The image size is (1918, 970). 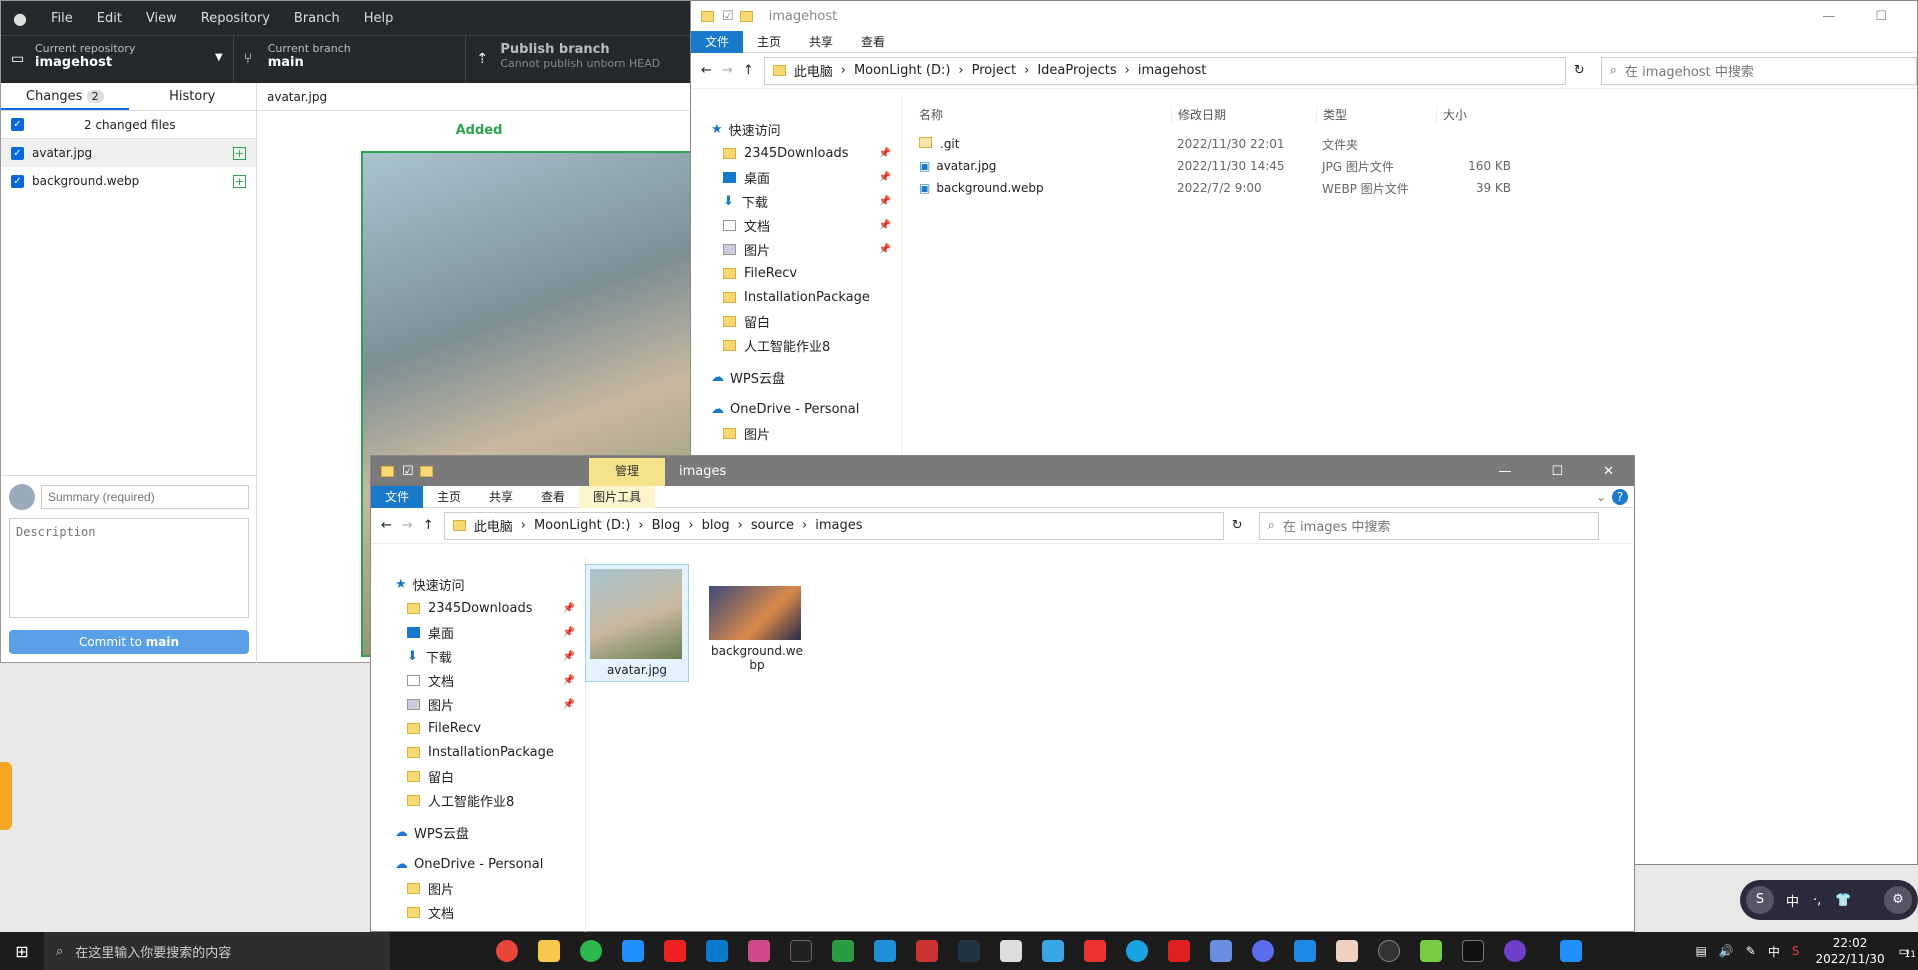 What do you see at coordinates (1076, 70) in the screenshot?
I see `breadcrumb-3: IdeaProjects` at bounding box center [1076, 70].